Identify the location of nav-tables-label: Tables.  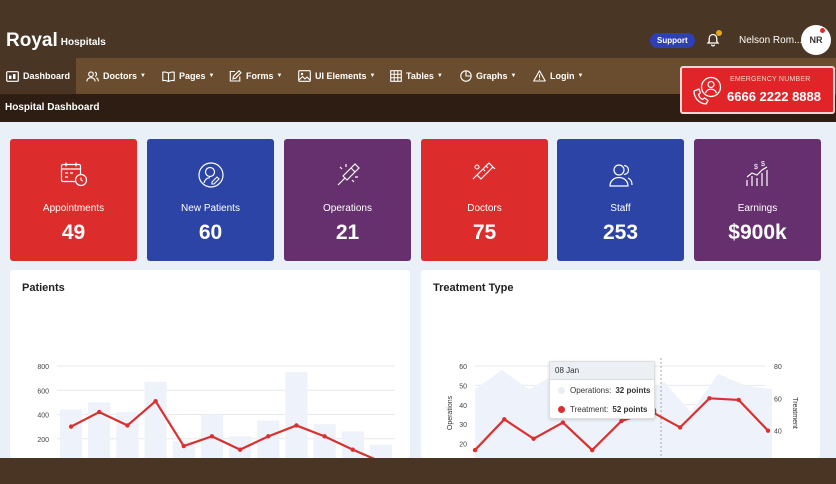
(420, 76).